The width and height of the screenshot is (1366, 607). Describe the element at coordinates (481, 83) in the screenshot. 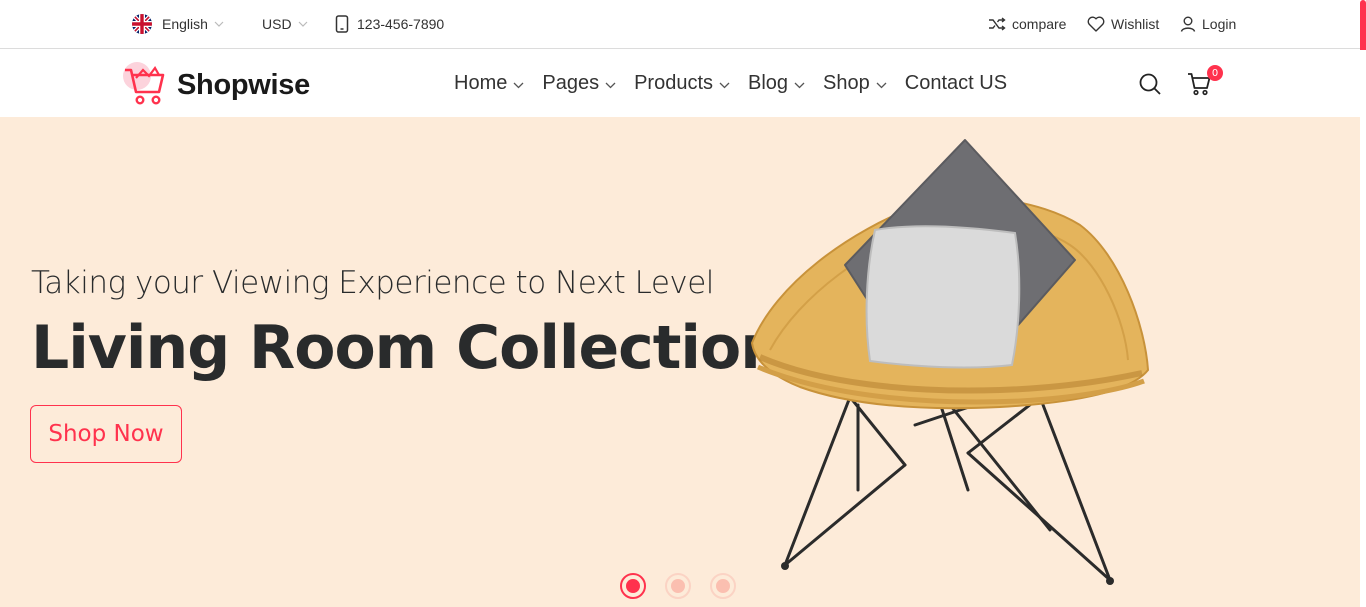

I see `nav-item-label: Home` at that location.